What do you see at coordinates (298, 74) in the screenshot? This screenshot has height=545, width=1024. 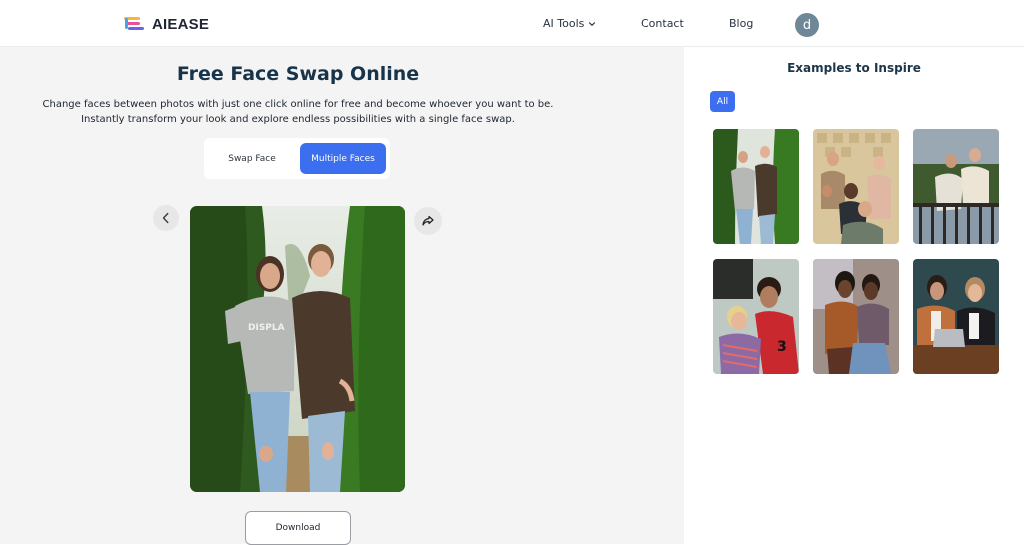 I see `page-title: Free Face Swap Online` at bounding box center [298, 74].